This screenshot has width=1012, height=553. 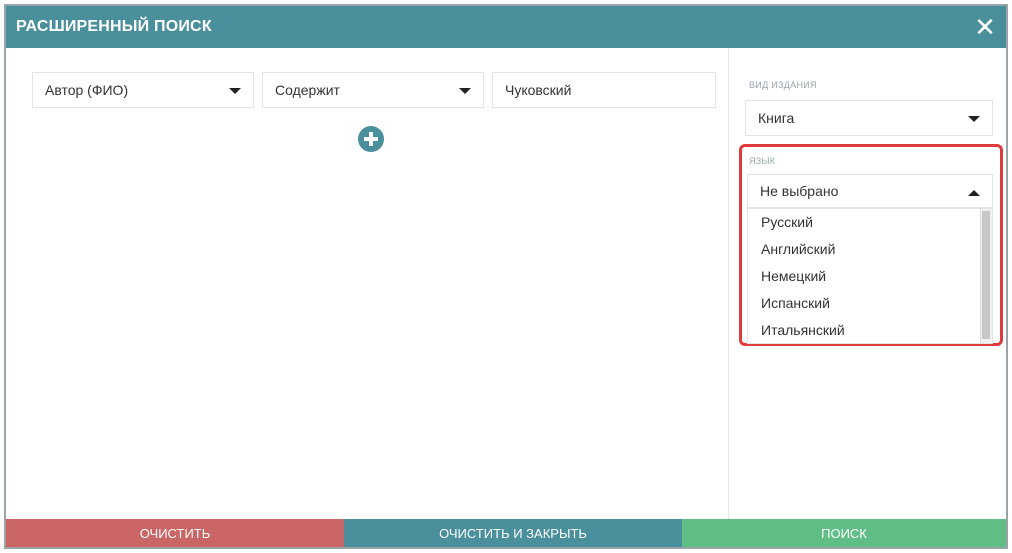 What do you see at coordinates (974, 193) in the screenshot?
I see `chevron-up-icon` at bounding box center [974, 193].